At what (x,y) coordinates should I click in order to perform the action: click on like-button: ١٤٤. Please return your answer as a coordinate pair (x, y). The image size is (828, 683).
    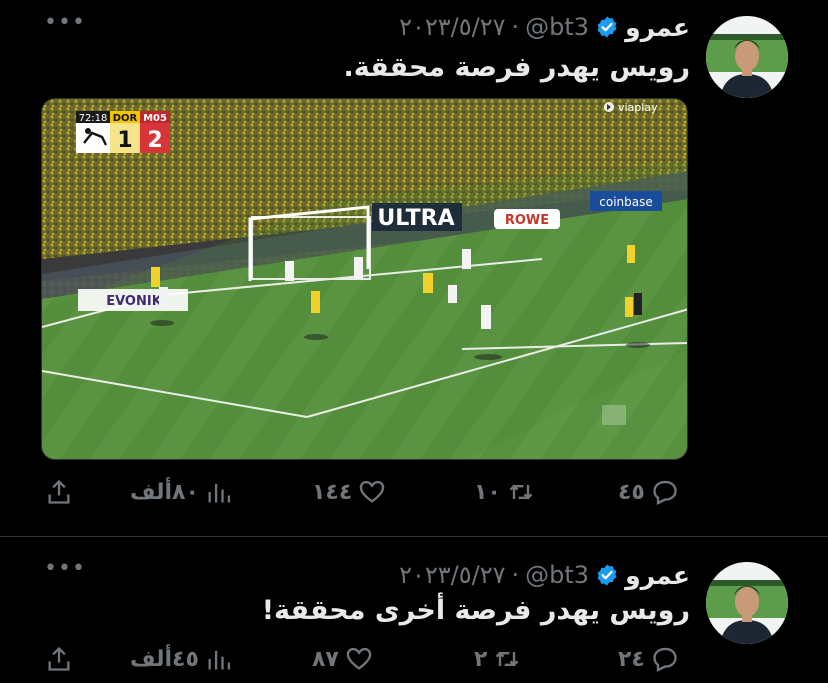
    Looking at the image, I should click on (349, 492).